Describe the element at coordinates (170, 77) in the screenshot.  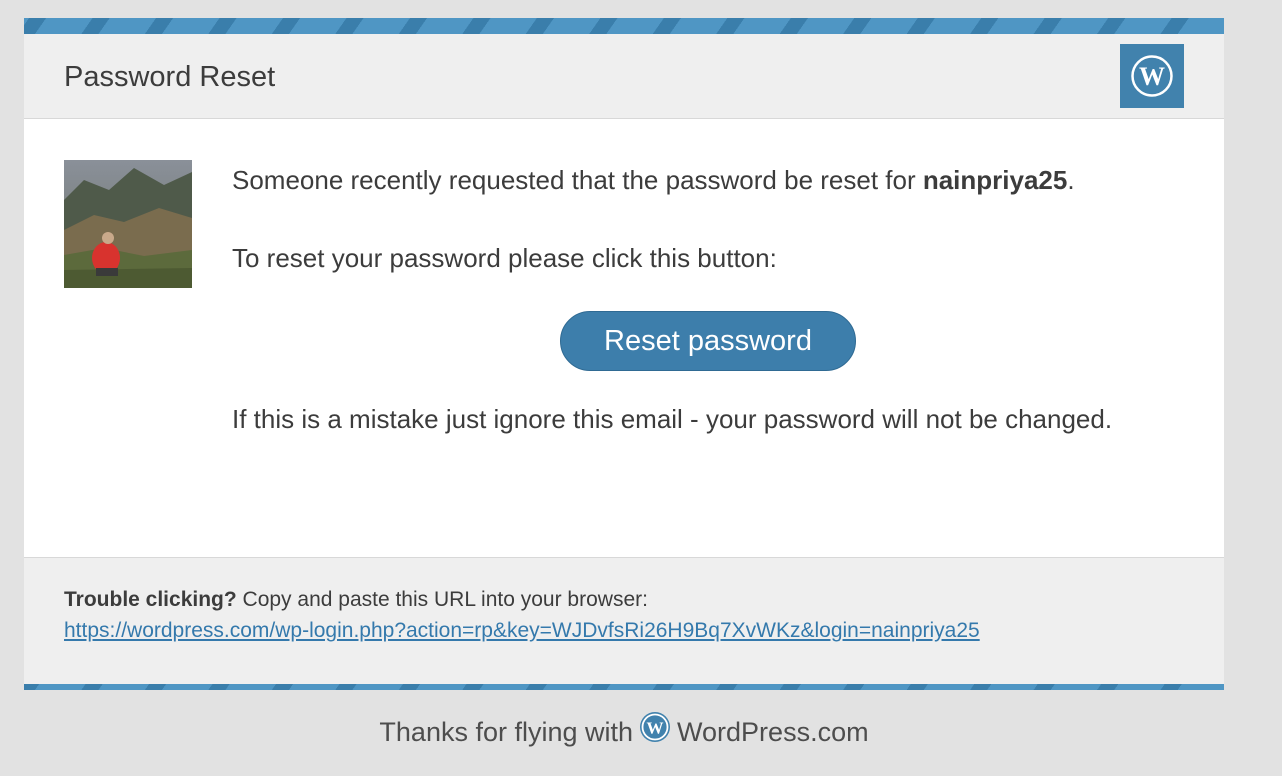
I see `page-title: Password Reset` at that location.